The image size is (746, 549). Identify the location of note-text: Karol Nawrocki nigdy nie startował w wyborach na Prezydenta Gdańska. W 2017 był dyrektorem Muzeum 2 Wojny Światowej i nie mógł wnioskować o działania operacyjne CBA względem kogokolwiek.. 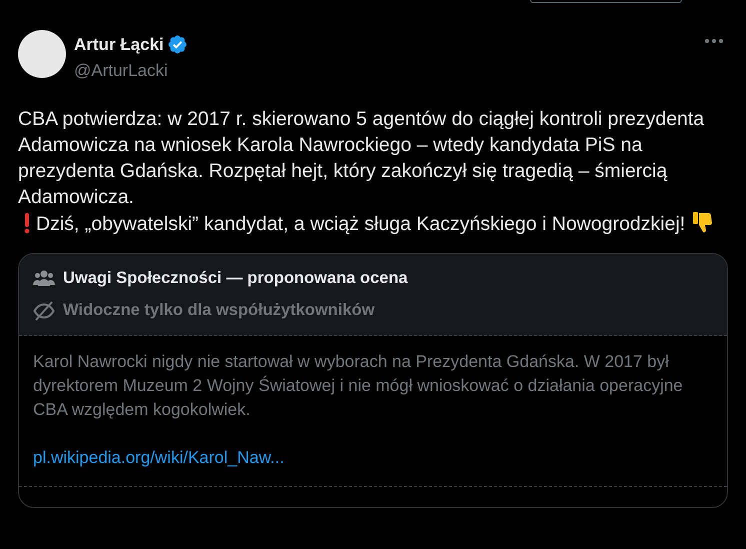
(358, 386).